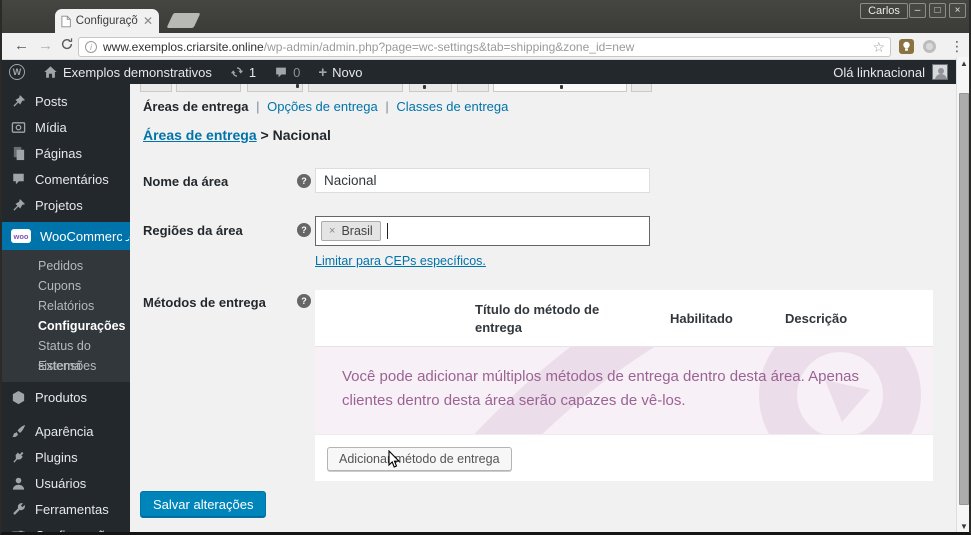  Describe the element at coordinates (65, 153) in the screenshot. I see `sidebar-item-paginas: Páginas` at that location.